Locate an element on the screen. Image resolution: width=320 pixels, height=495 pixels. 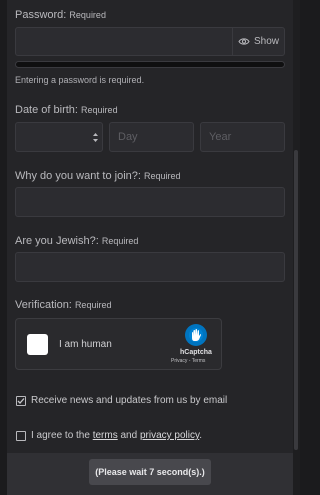
jewish-label-text: Are you Jewish?: is located at coordinates (57, 241).